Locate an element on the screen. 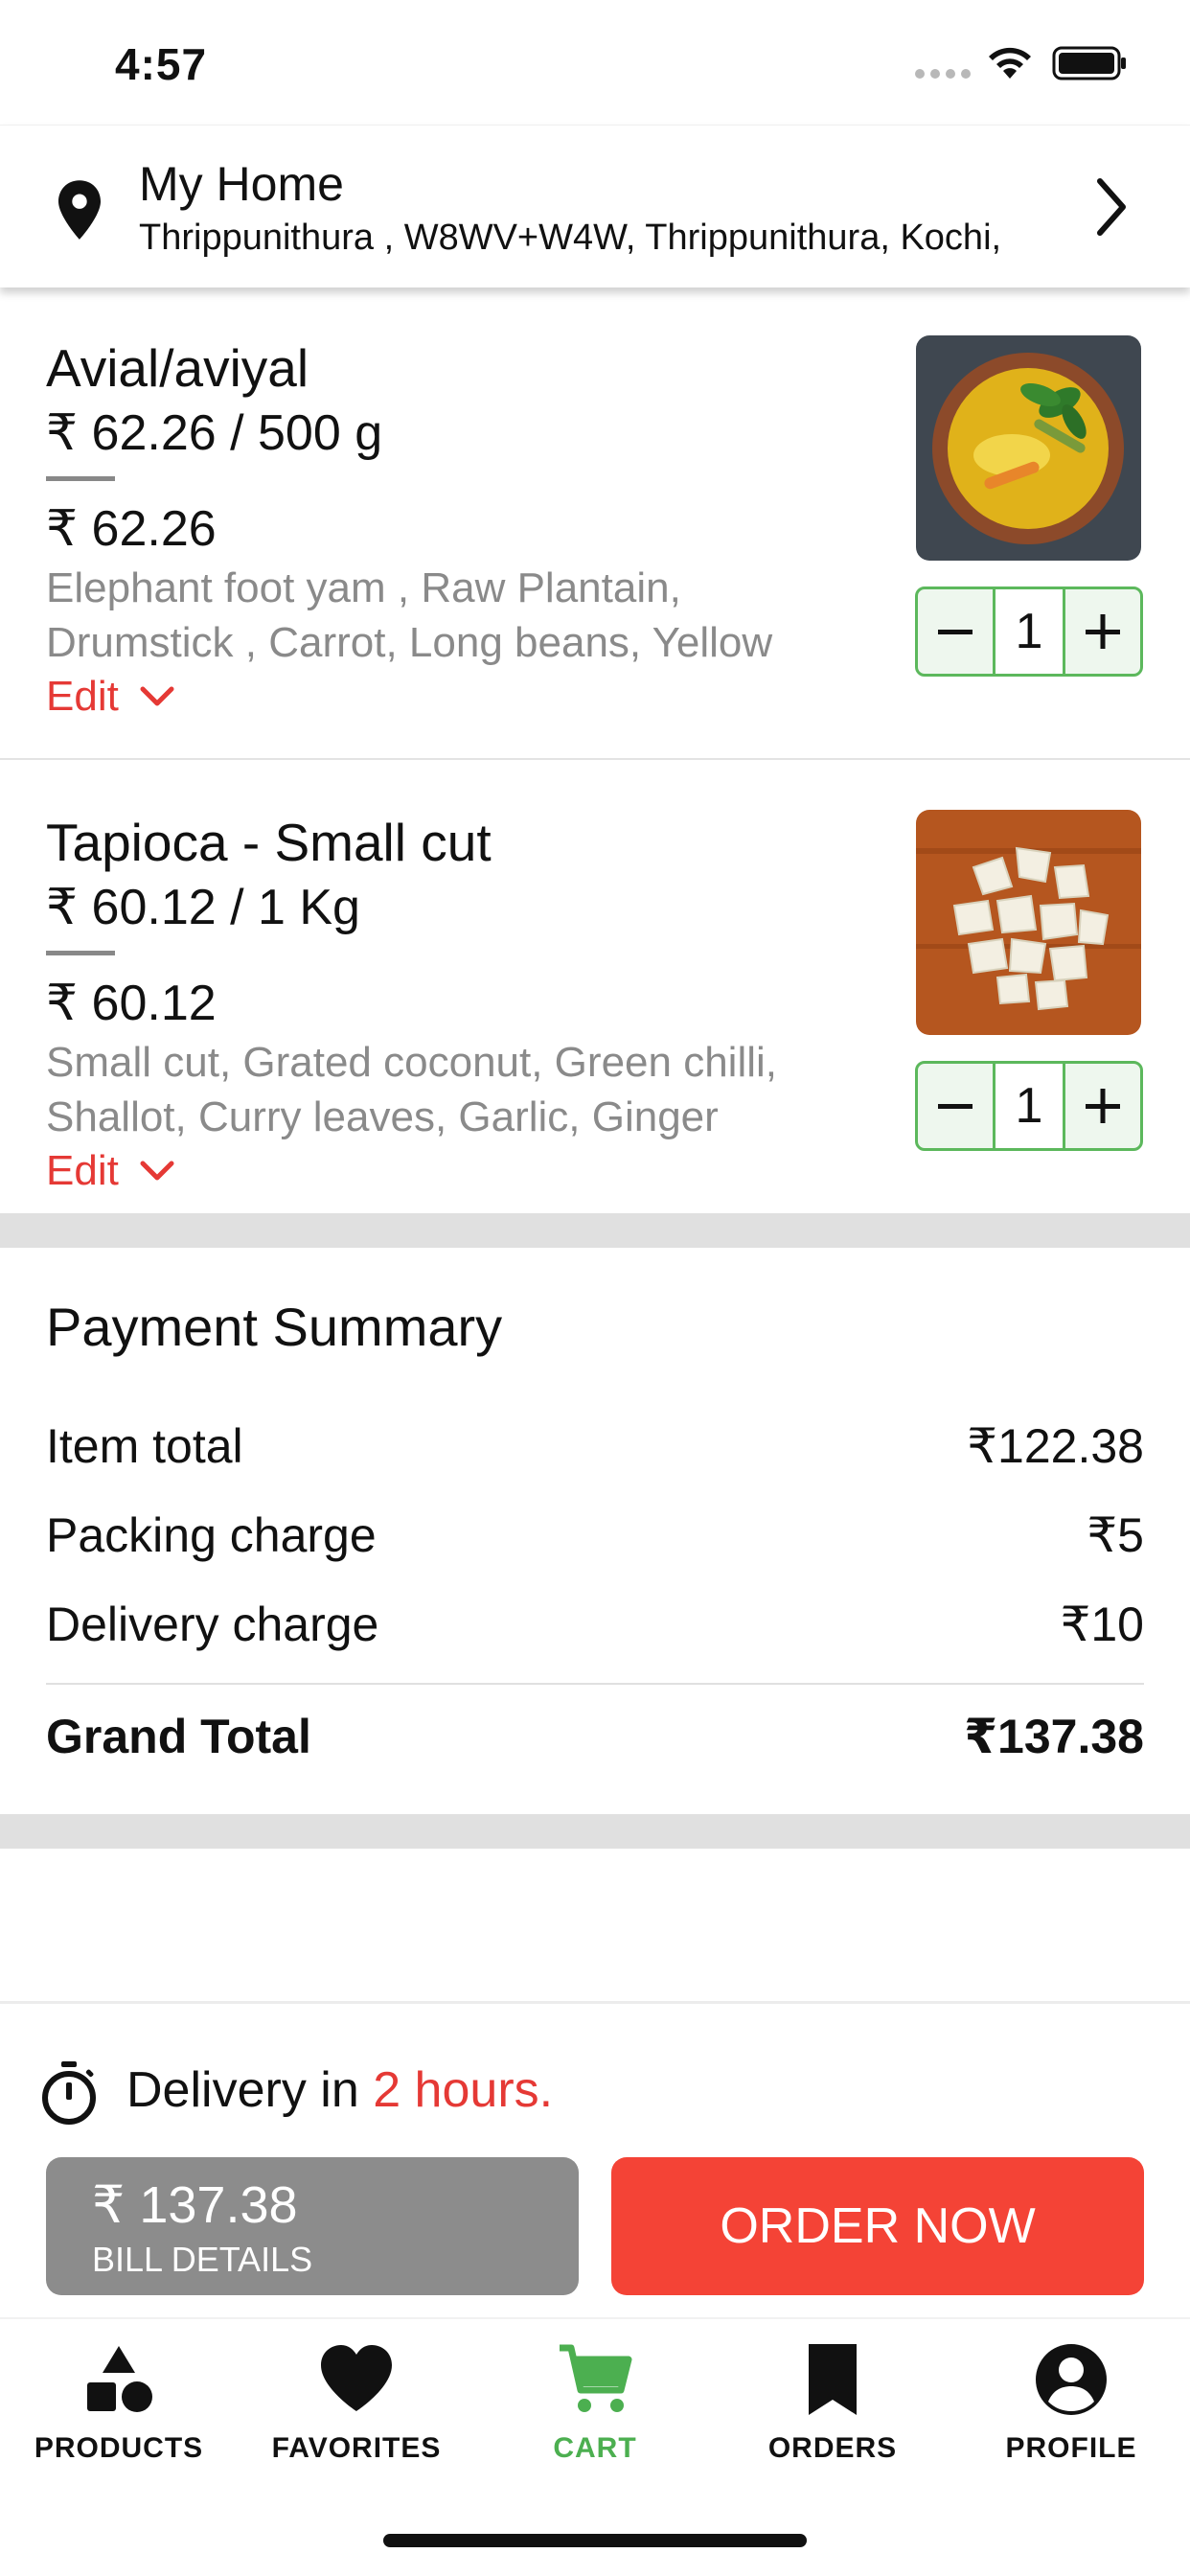 This screenshot has height=2576, width=1190. item-image-avial is located at coordinates (1029, 448).